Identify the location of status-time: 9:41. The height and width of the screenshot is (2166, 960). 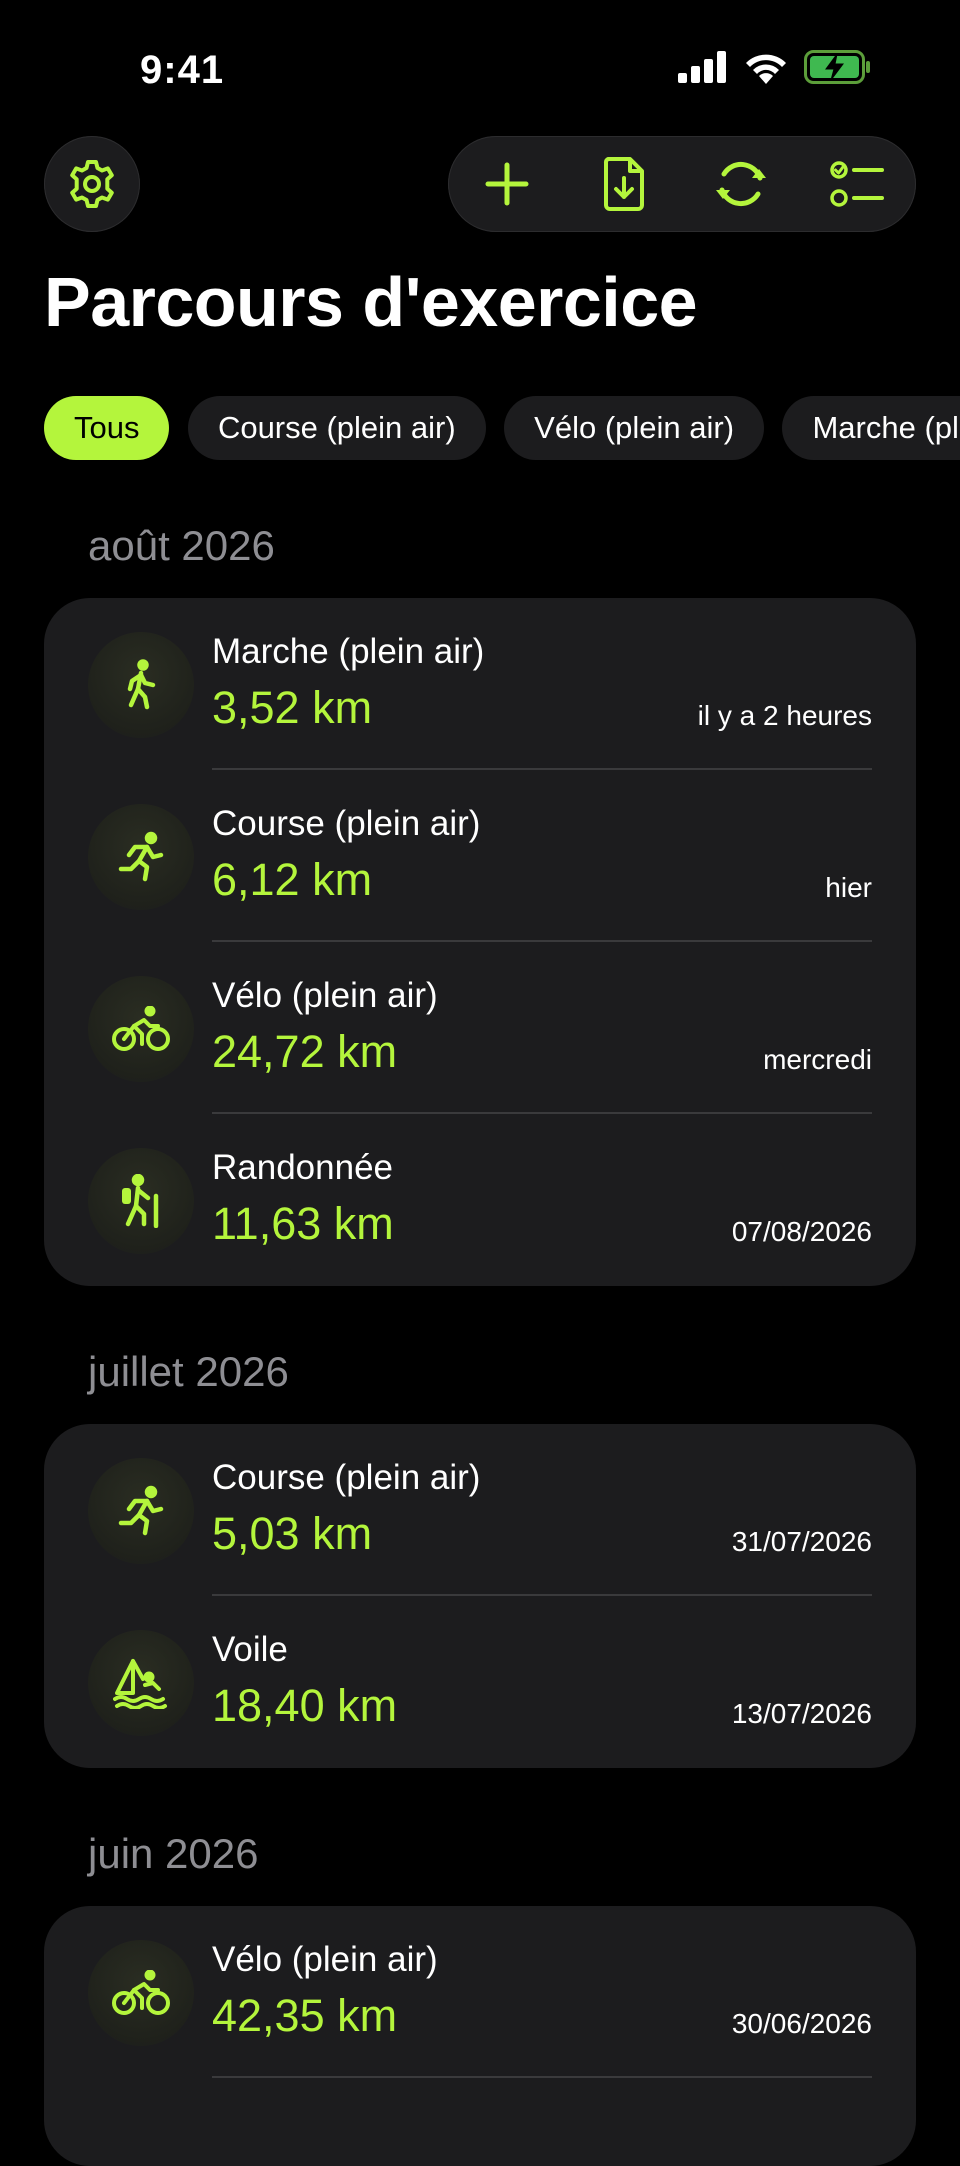
(182, 70).